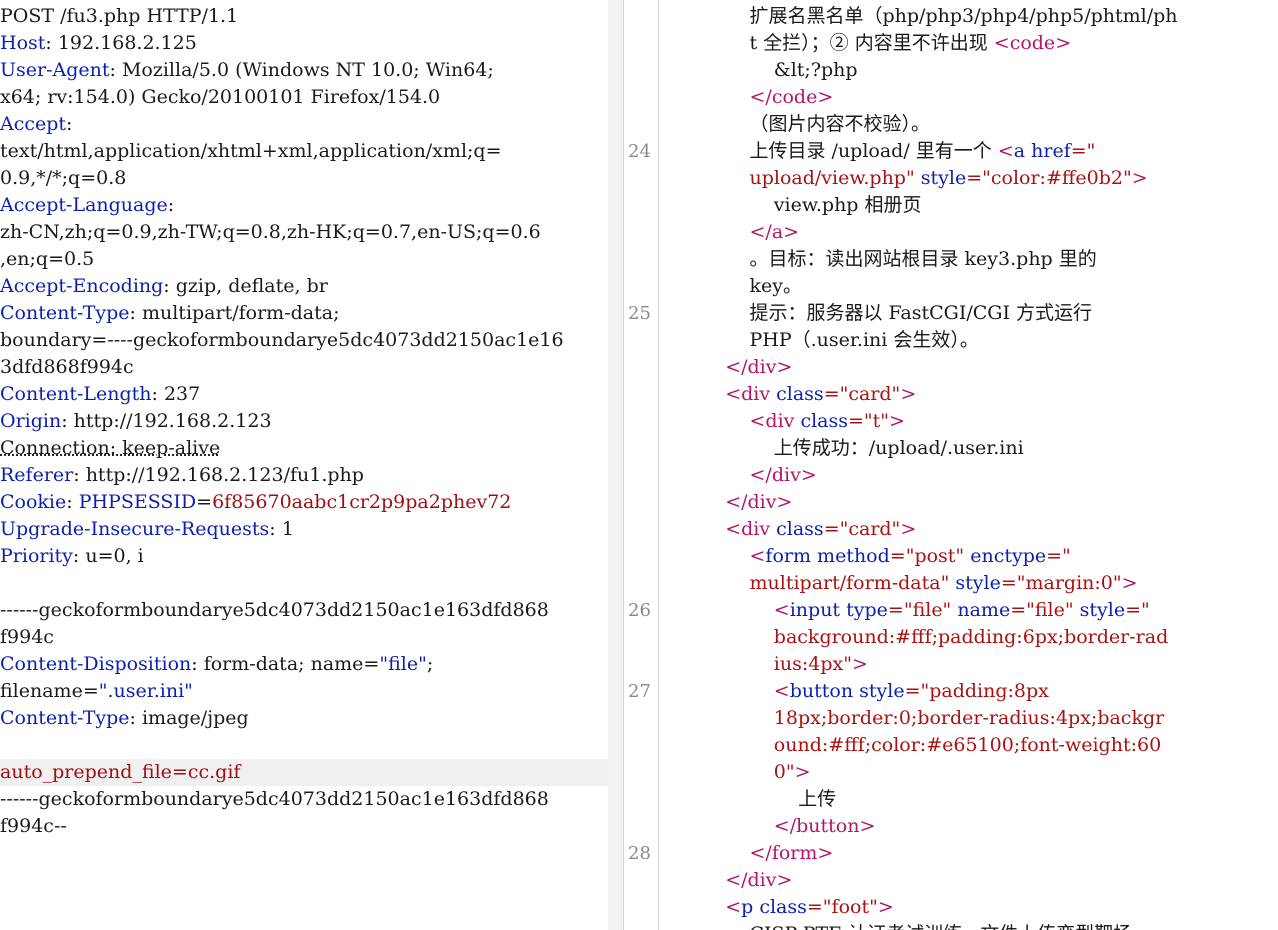  I want to click on request-line: Priority: u=0, i, so click(304, 556).